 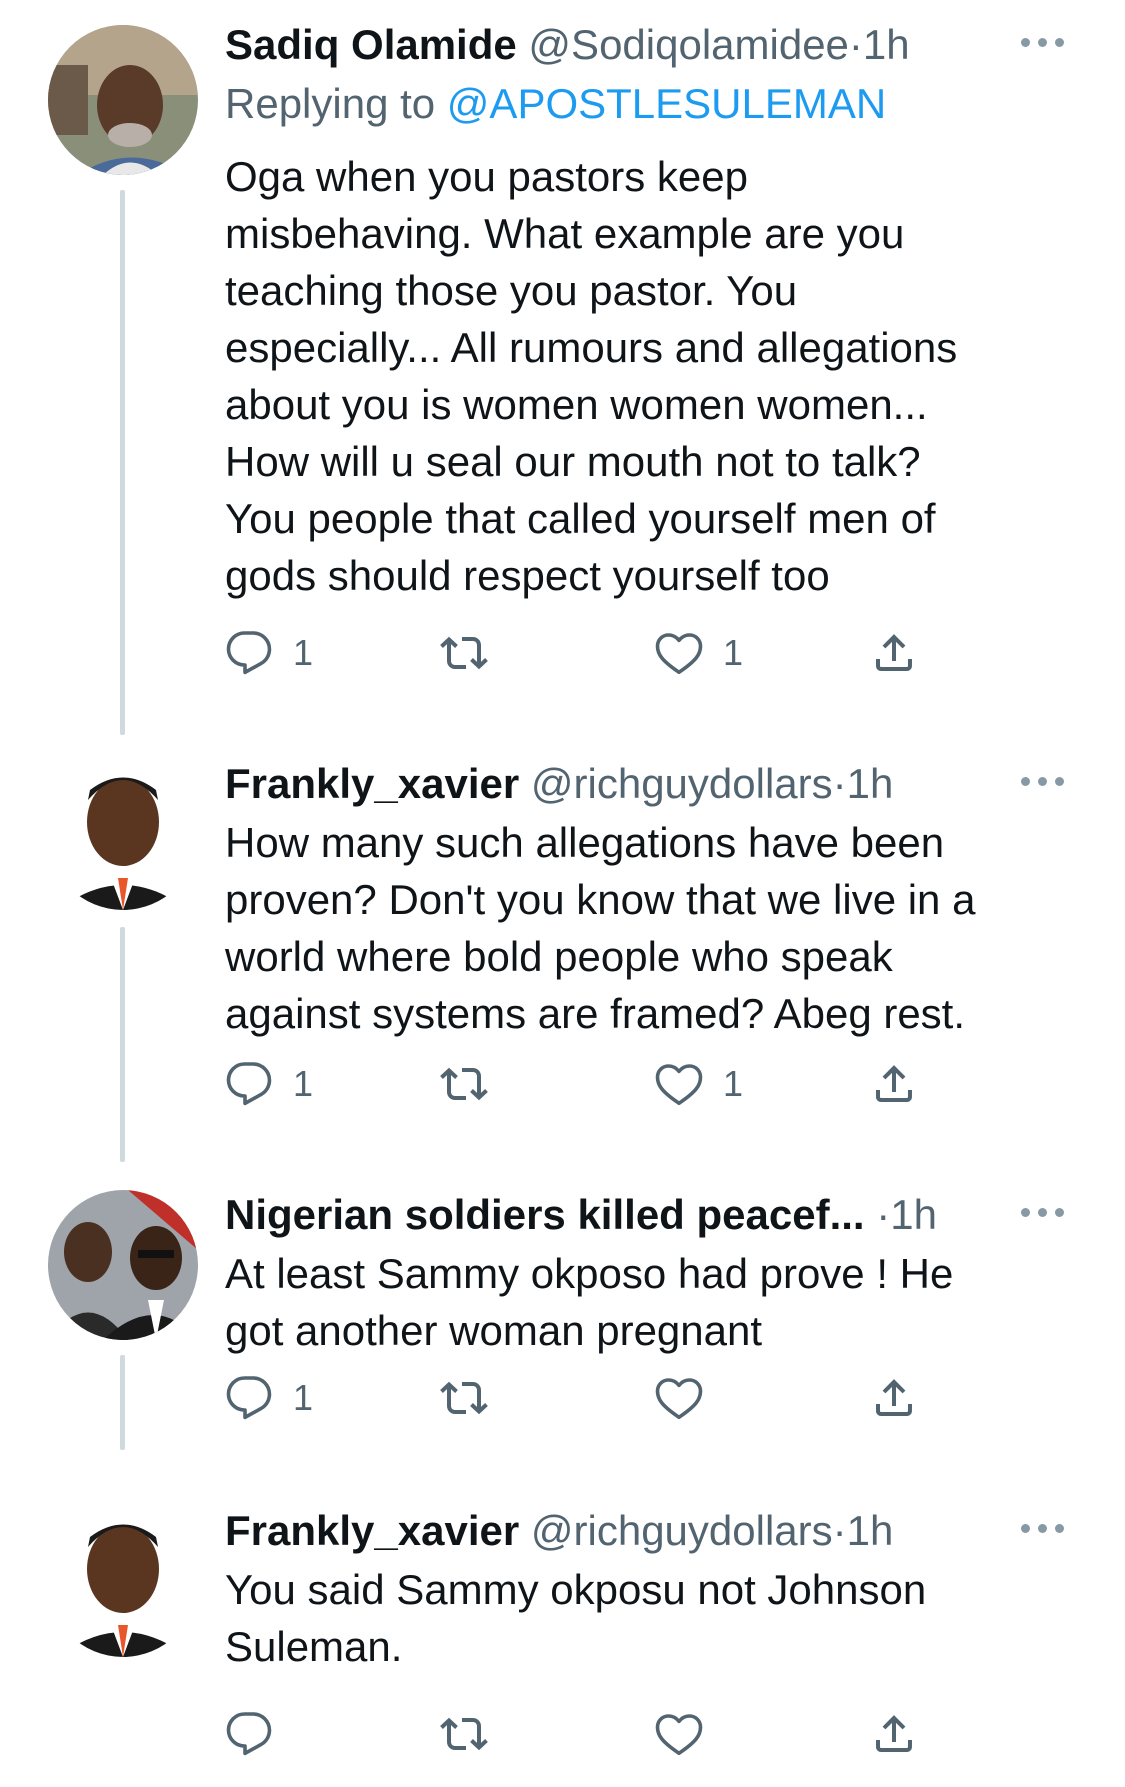 I want to click on text-line: Oga when you pastors keep, so click(x=486, y=176).